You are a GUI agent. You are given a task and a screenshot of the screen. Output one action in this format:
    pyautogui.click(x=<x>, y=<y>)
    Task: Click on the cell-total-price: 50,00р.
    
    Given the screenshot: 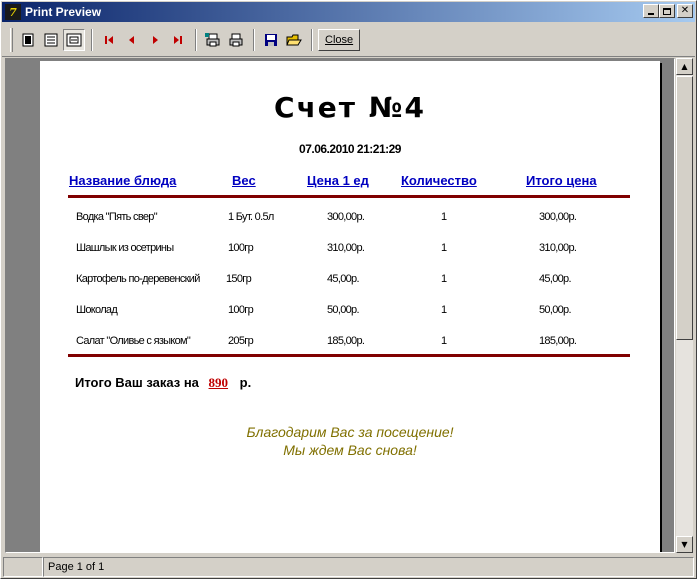 What is the action you would take?
    pyautogui.click(x=555, y=310)
    